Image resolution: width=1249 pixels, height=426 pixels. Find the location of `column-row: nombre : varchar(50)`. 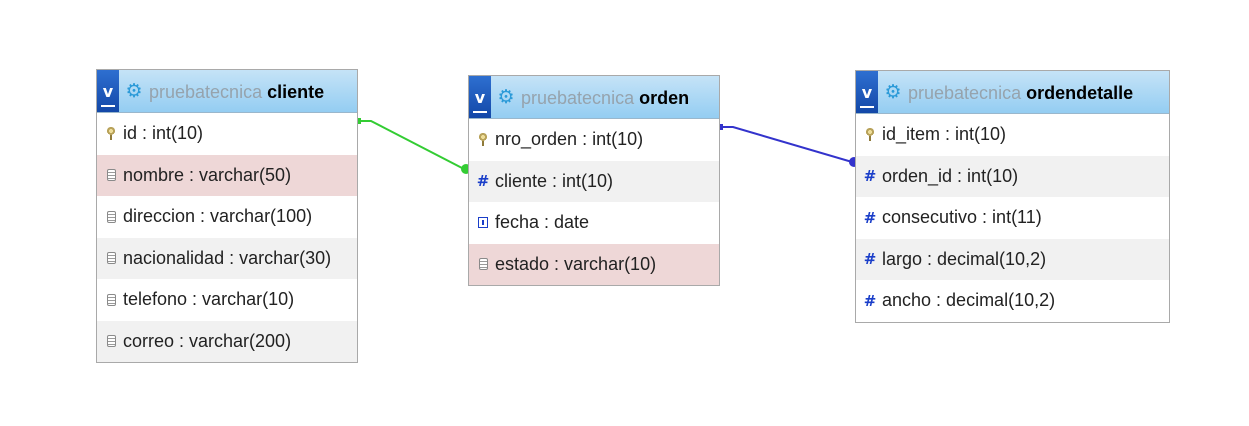

column-row: nombre : varchar(50) is located at coordinates (227, 175).